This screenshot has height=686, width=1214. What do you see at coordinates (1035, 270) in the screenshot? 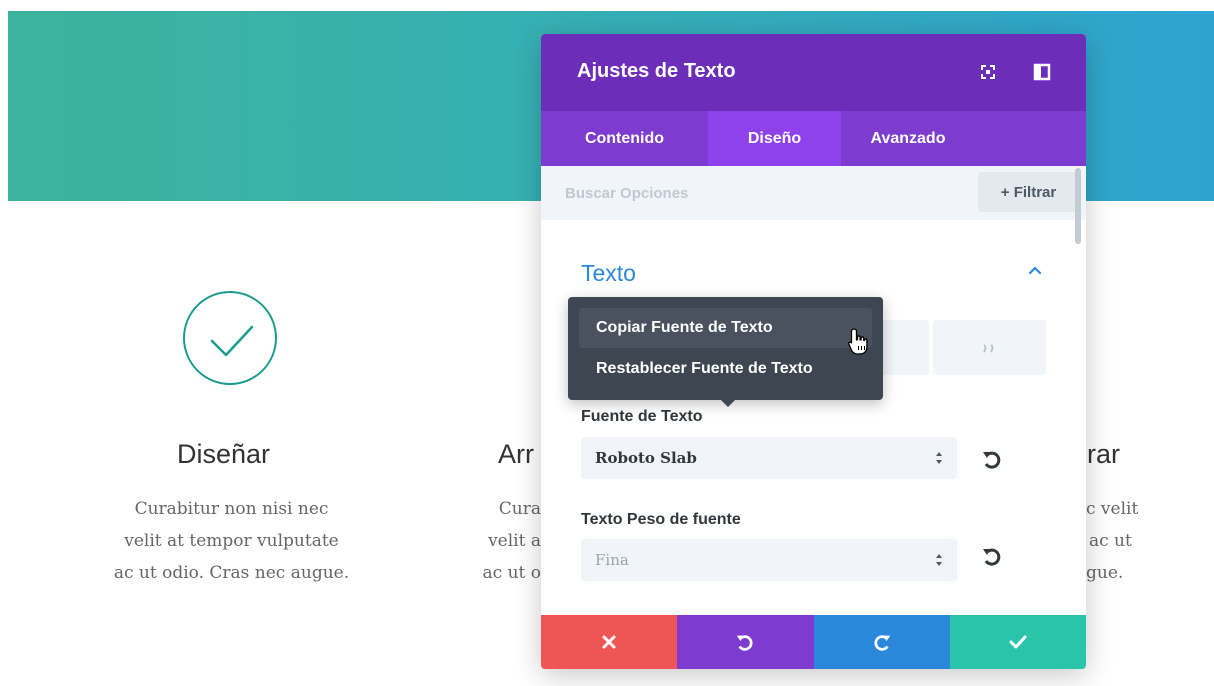
I see `chevron-up-icon` at bounding box center [1035, 270].